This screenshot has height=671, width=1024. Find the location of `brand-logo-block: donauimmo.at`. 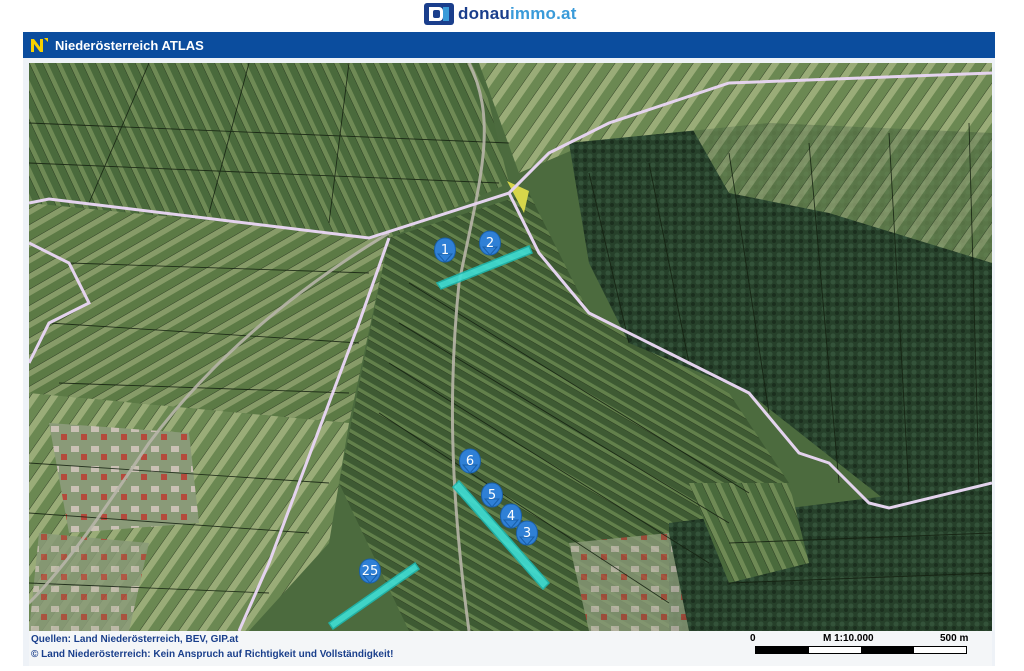

brand-logo-block: donauimmo.at is located at coordinates (500, 14).